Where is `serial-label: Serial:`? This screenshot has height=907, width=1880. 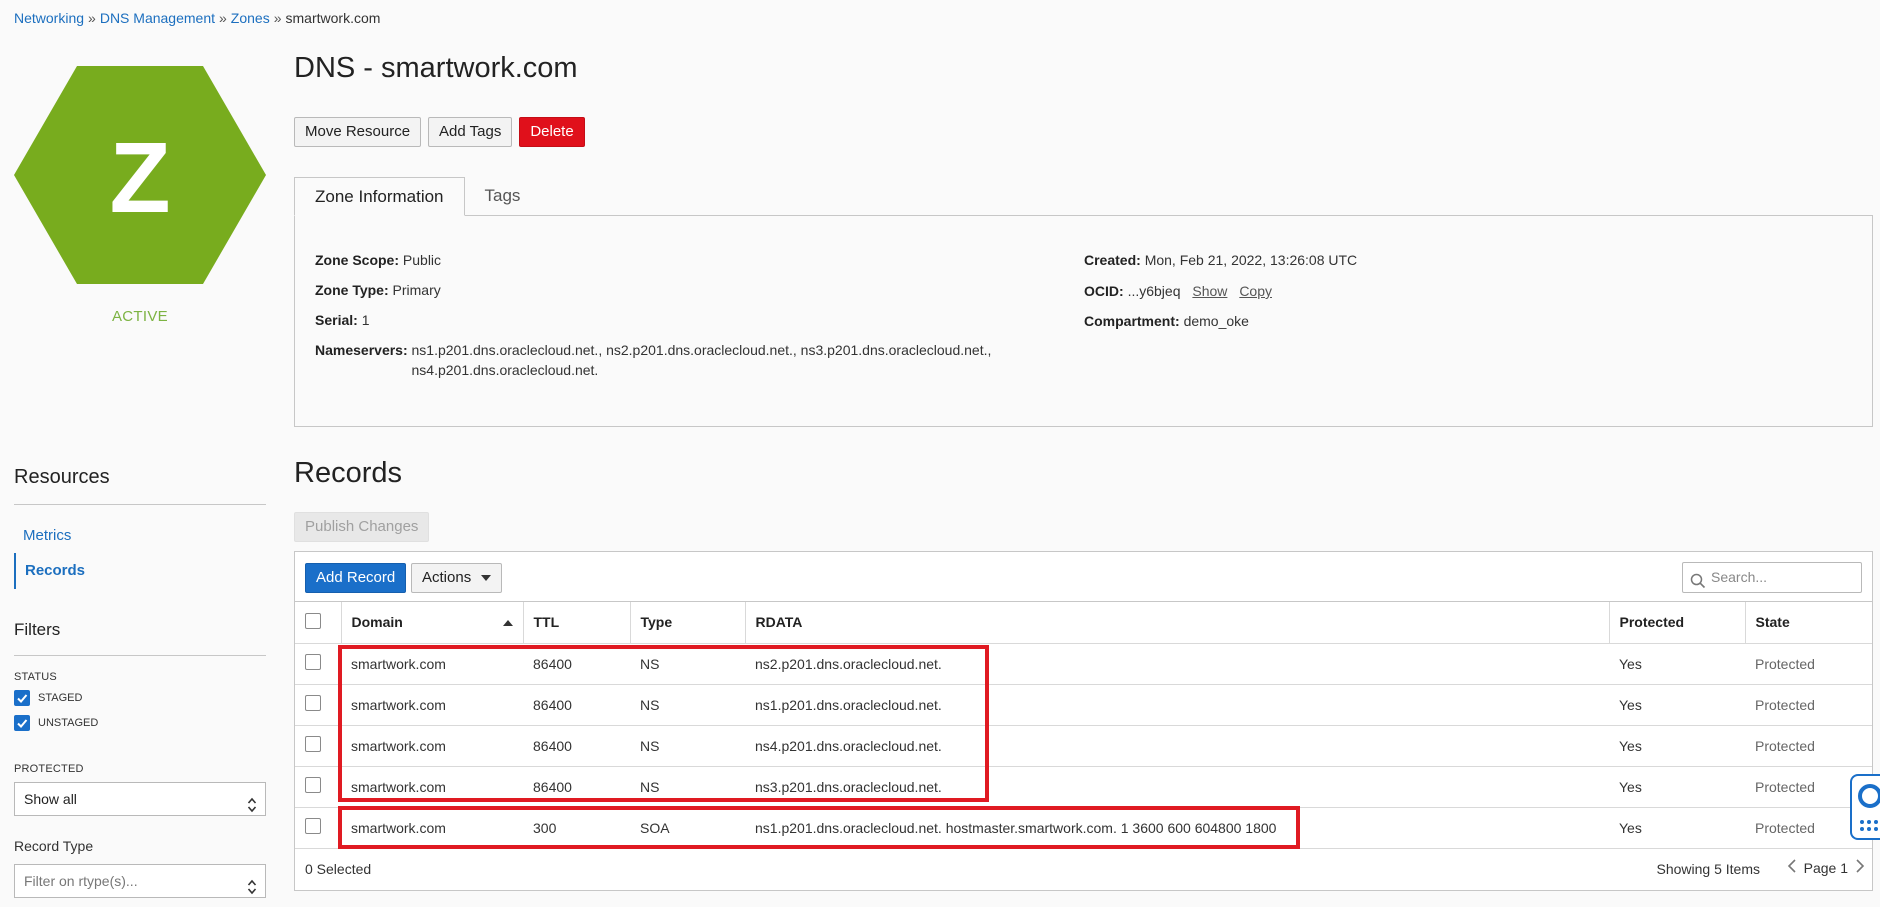 serial-label: Serial: is located at coordinates (336, 320).